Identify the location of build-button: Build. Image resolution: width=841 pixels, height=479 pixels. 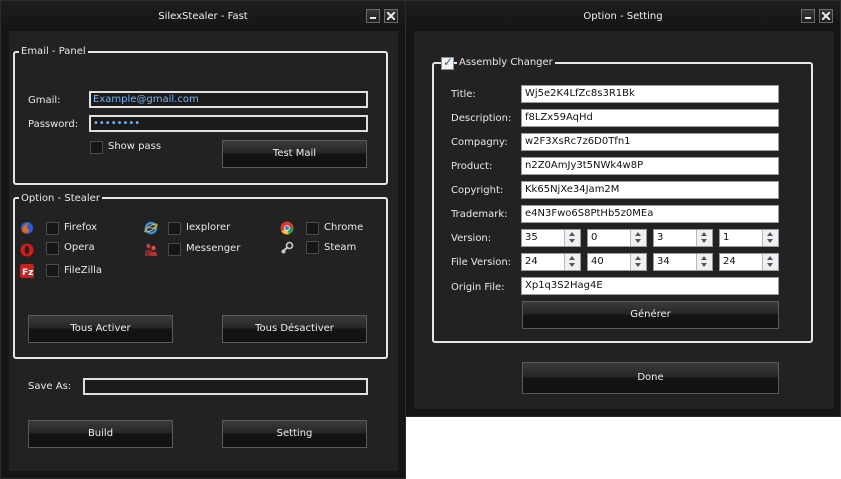
(100, 434).